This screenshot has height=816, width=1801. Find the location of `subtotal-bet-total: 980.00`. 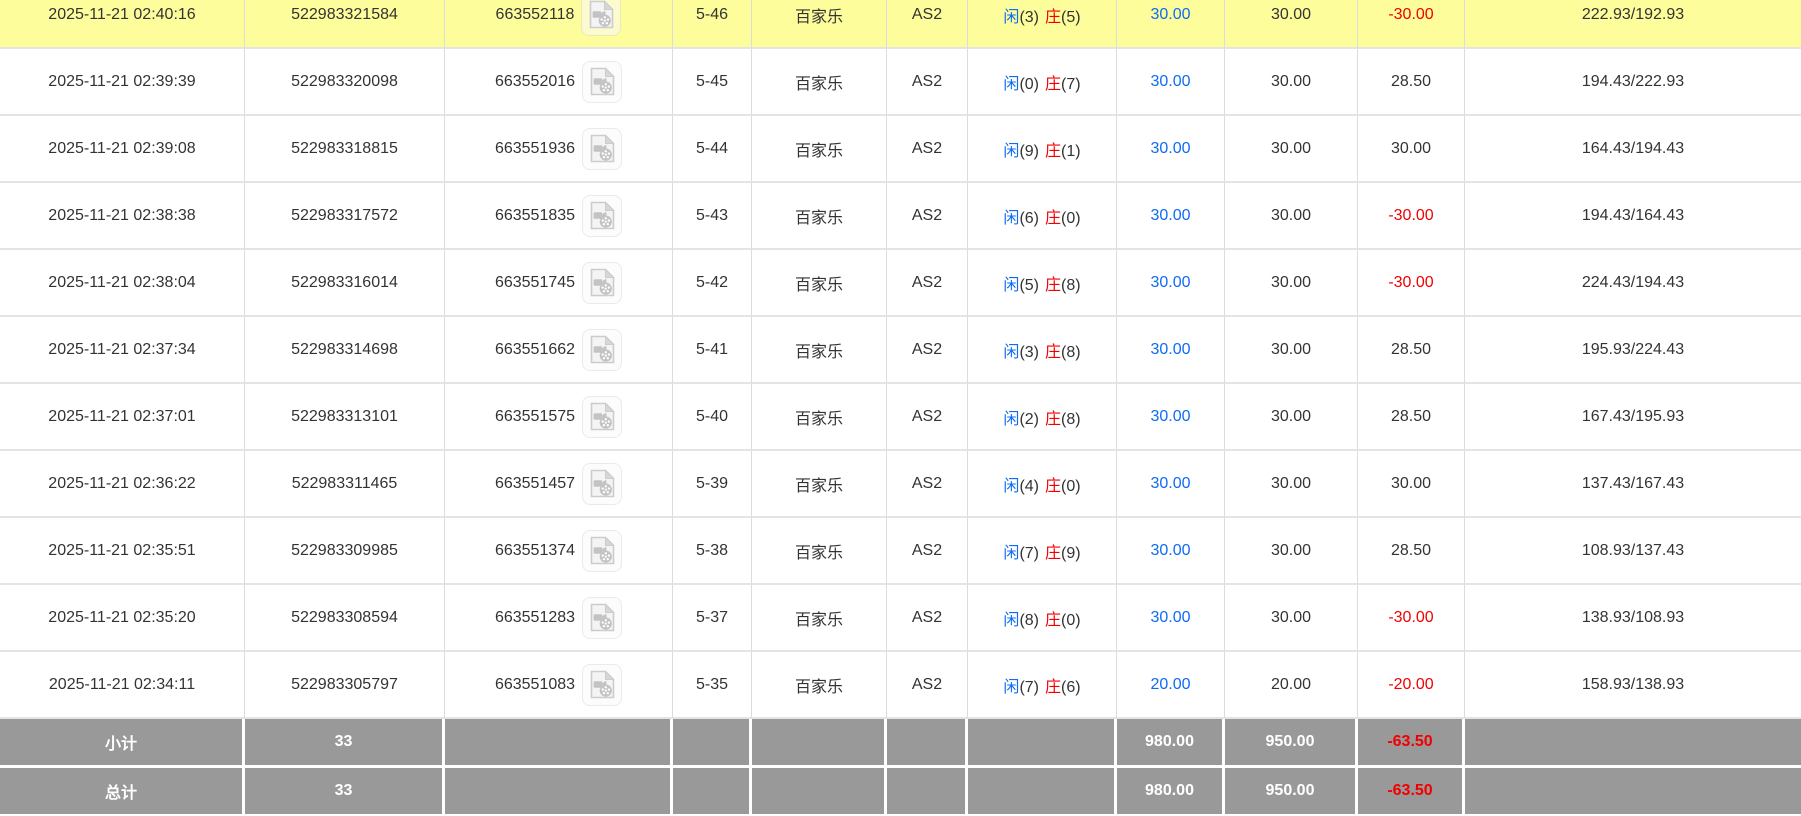

subtotal-bet-total: 980.00 is located at coordinates (1171, 743).